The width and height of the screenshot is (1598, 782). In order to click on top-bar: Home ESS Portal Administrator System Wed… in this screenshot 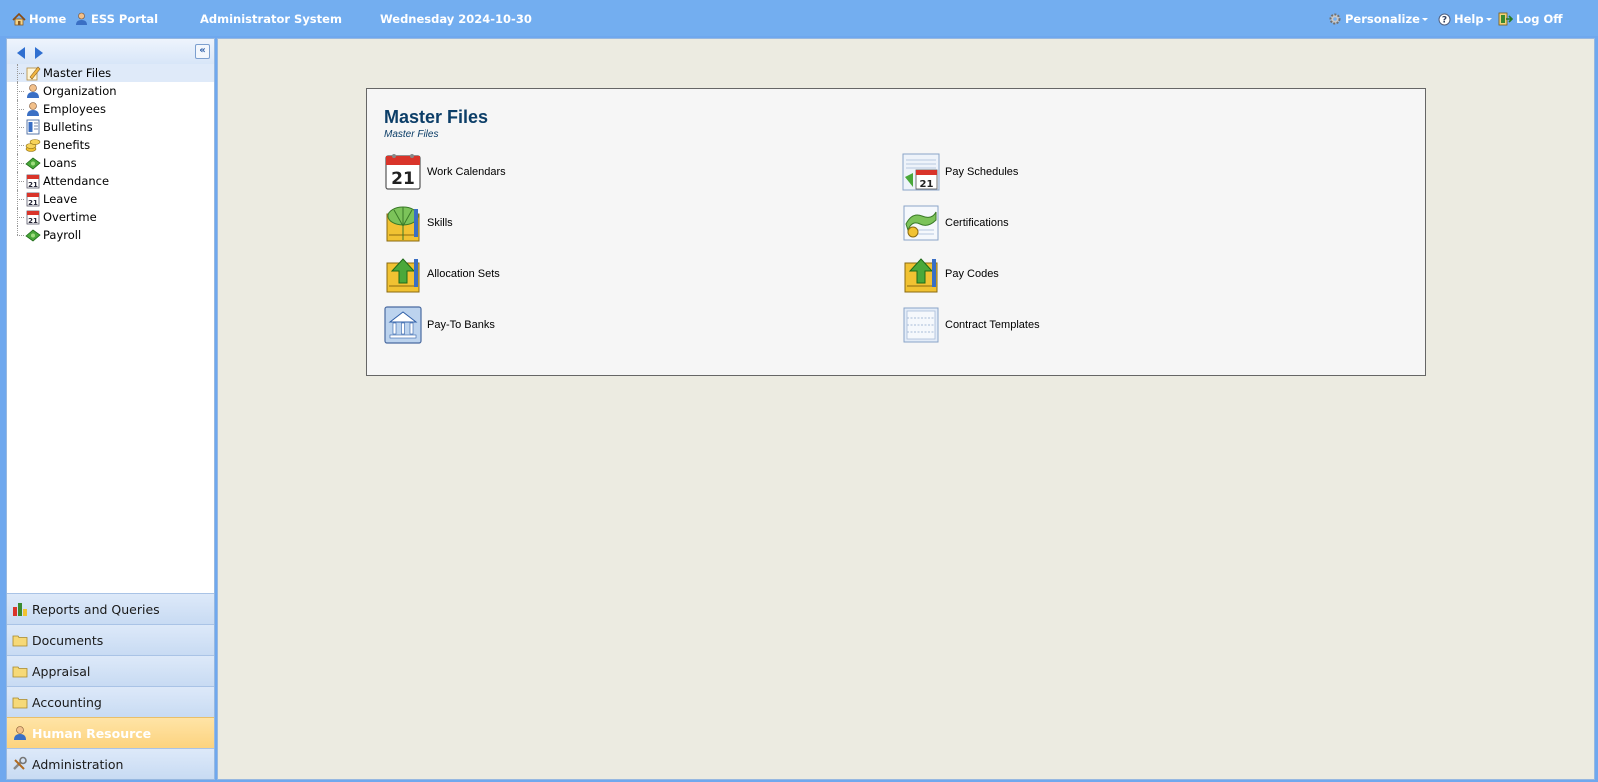, I will do `click(799, 18)`.